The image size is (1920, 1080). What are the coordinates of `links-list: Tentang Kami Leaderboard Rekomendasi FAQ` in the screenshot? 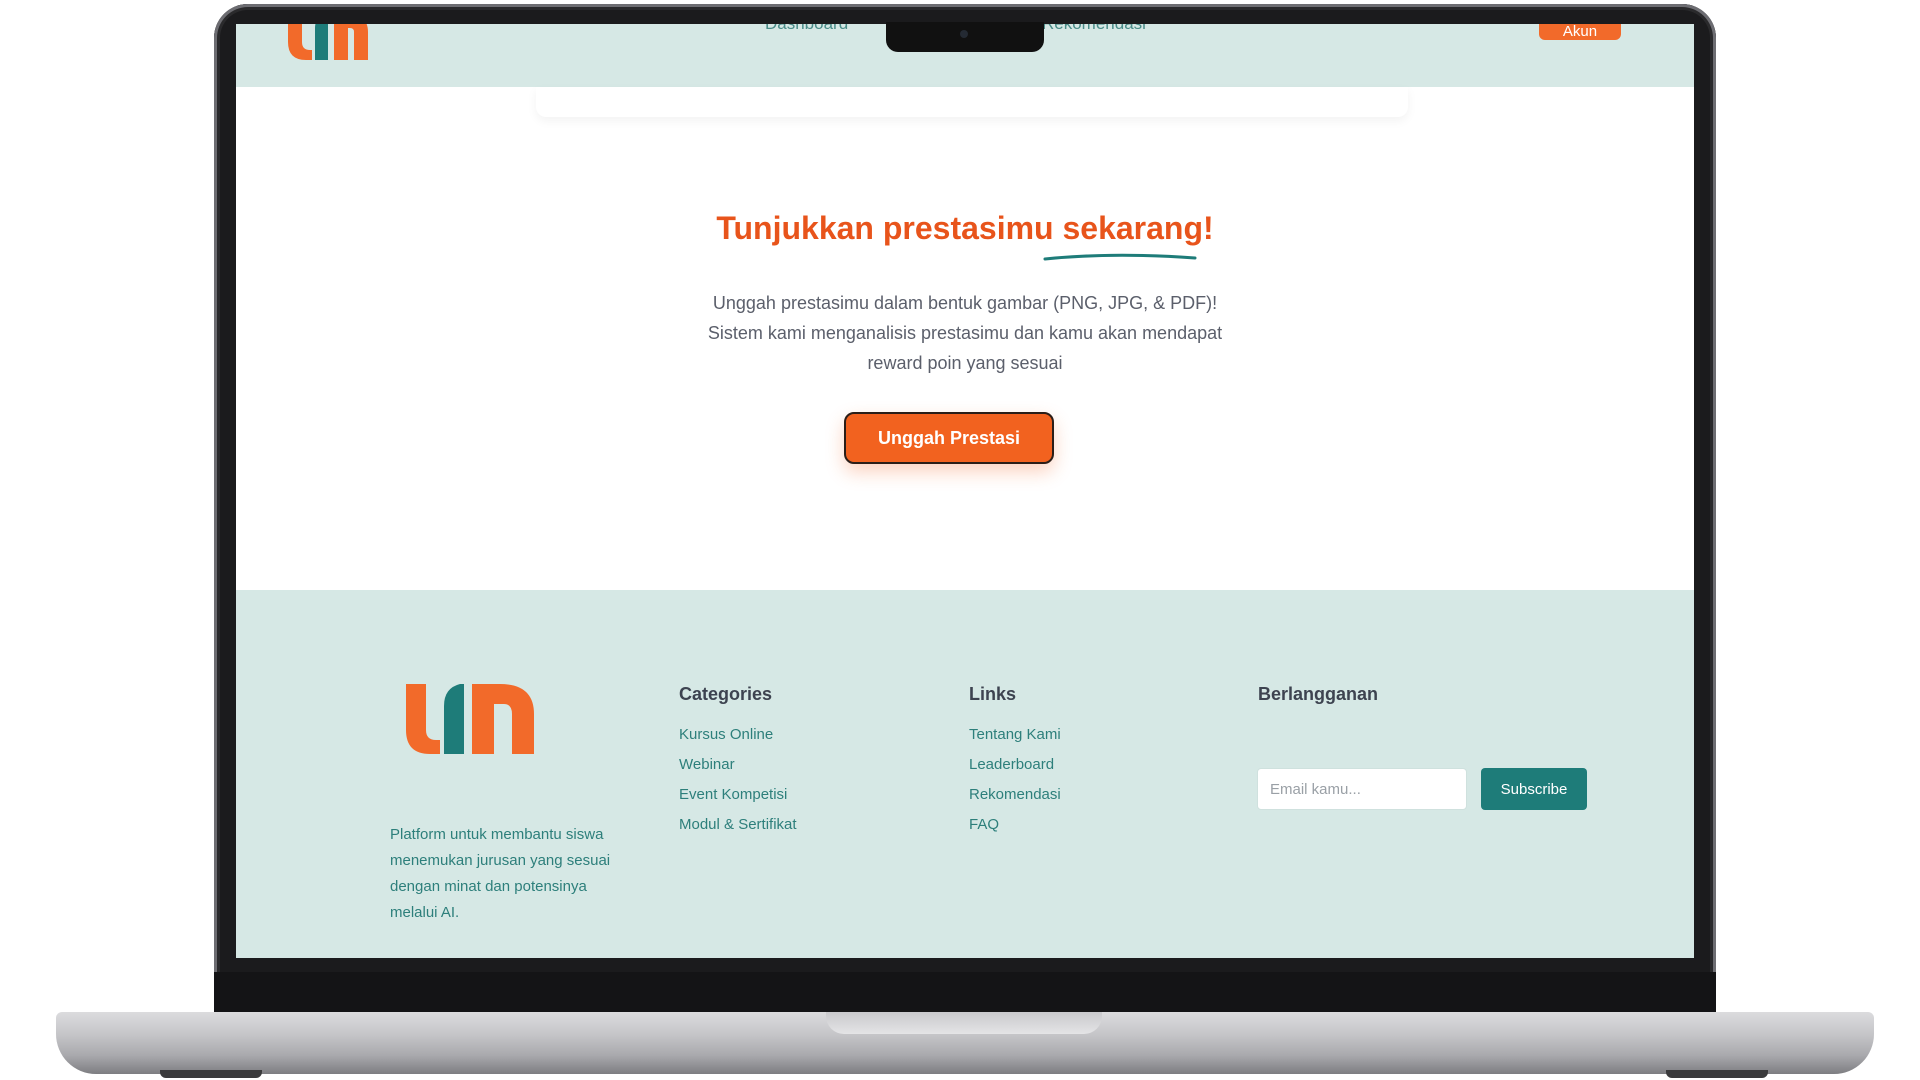 It's located at (1015, 780).